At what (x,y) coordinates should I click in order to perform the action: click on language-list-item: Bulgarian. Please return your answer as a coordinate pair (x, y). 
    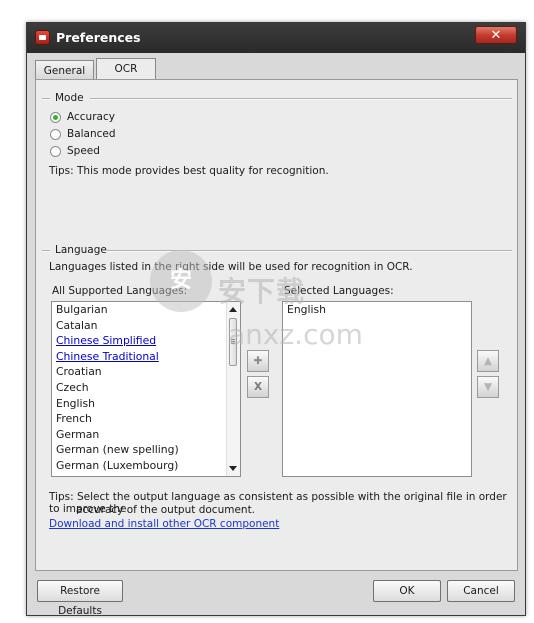
    Looking at the image, I should click on (146, 310).